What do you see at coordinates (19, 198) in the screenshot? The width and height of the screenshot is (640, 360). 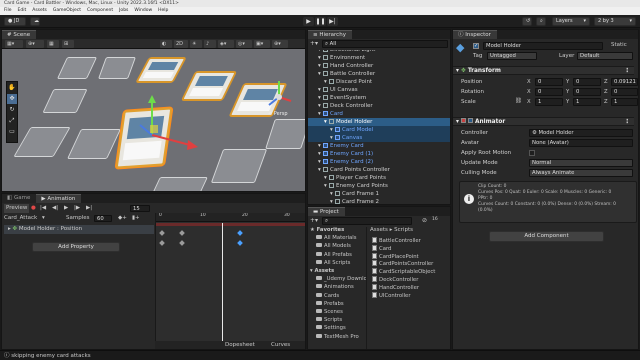 I see `tab-game: ◧ Game` at bounding box center [19, 198].